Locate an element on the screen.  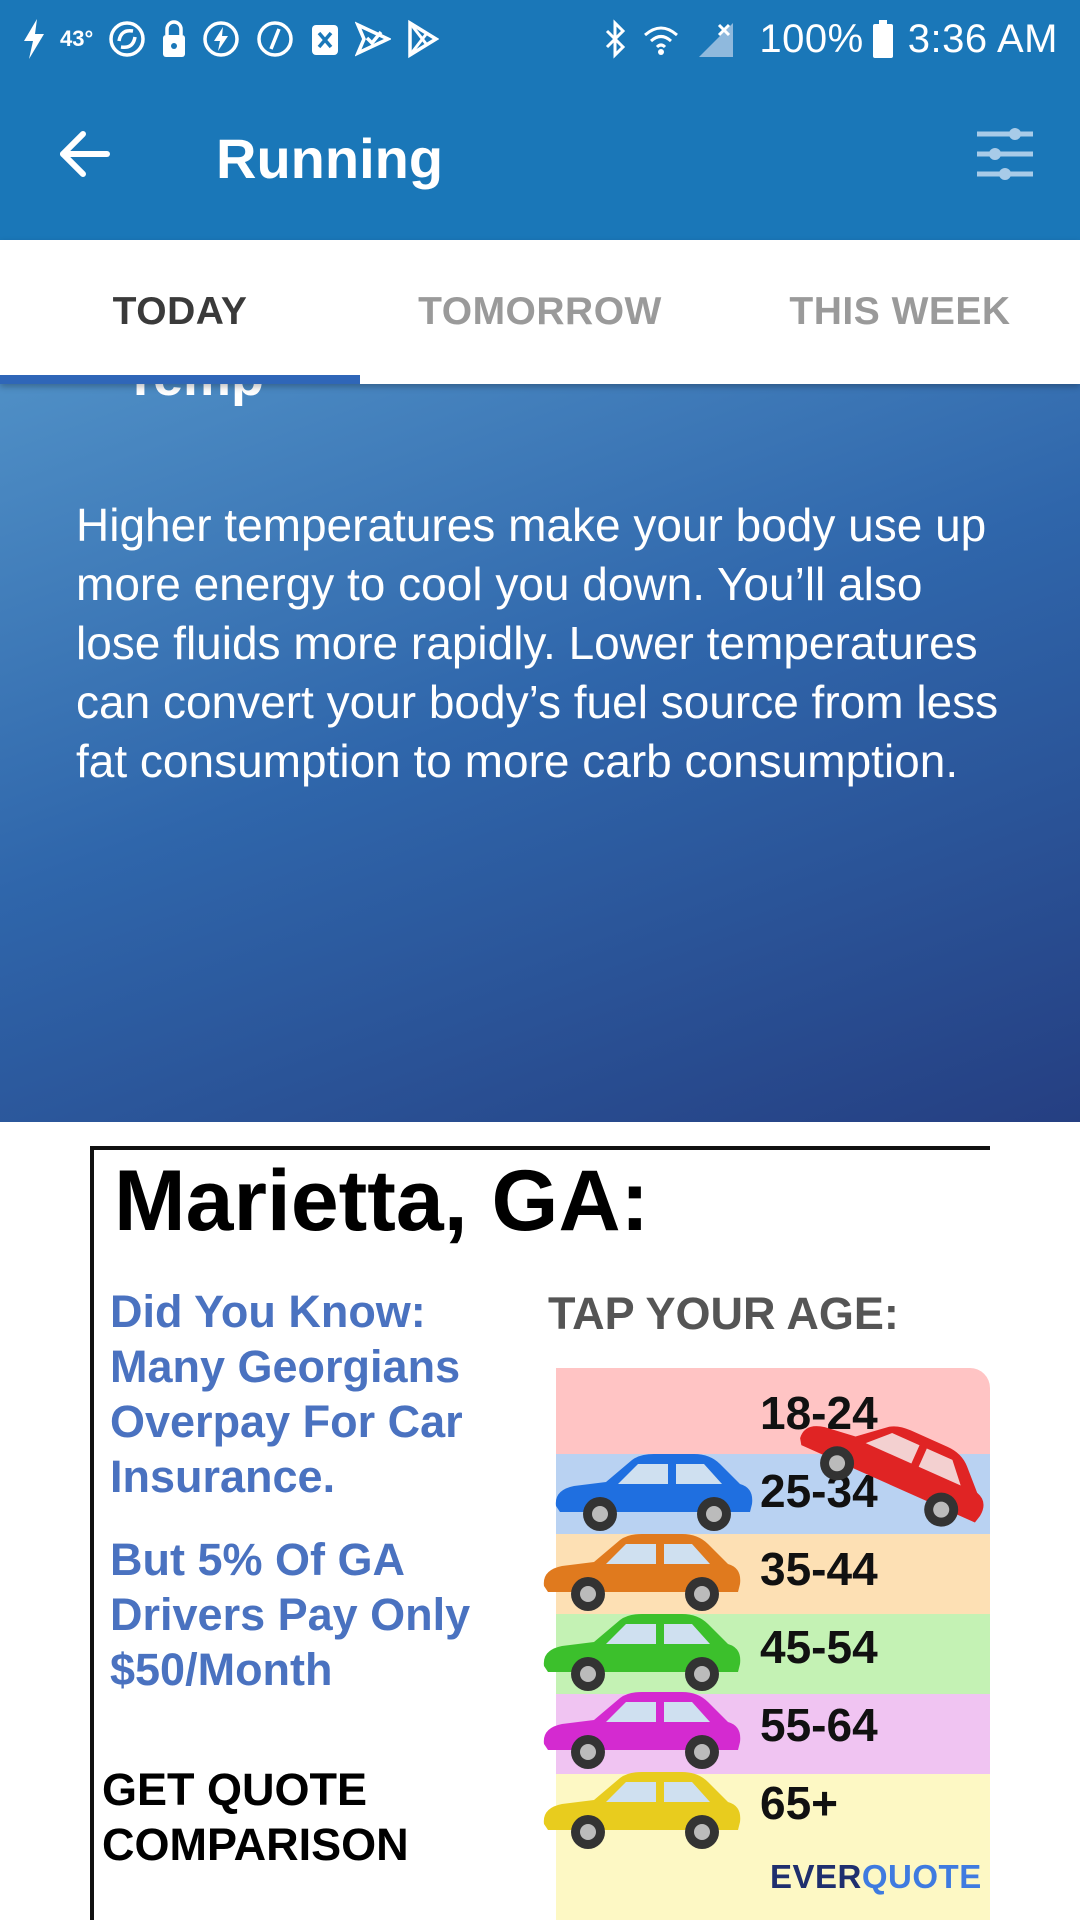
bolt-circle-icon is located at coordinates (221, 39).